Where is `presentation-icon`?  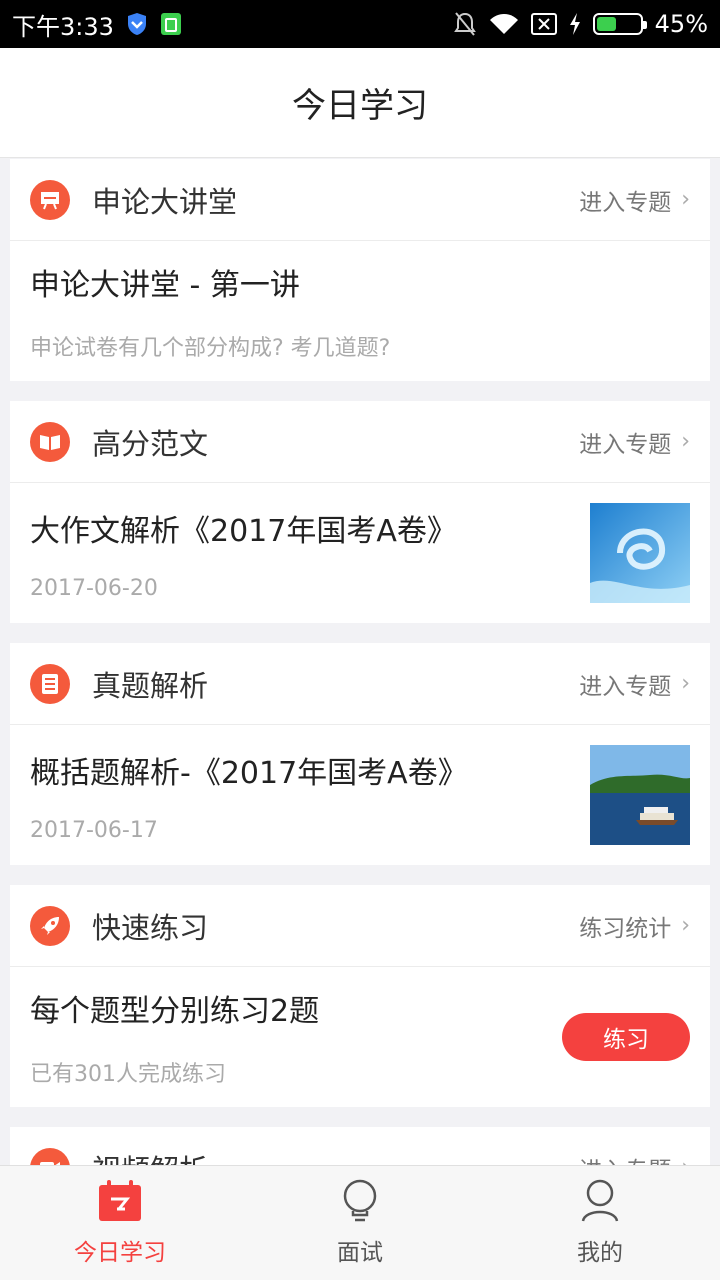
presentation-icon is located at coordinates (50, 199).